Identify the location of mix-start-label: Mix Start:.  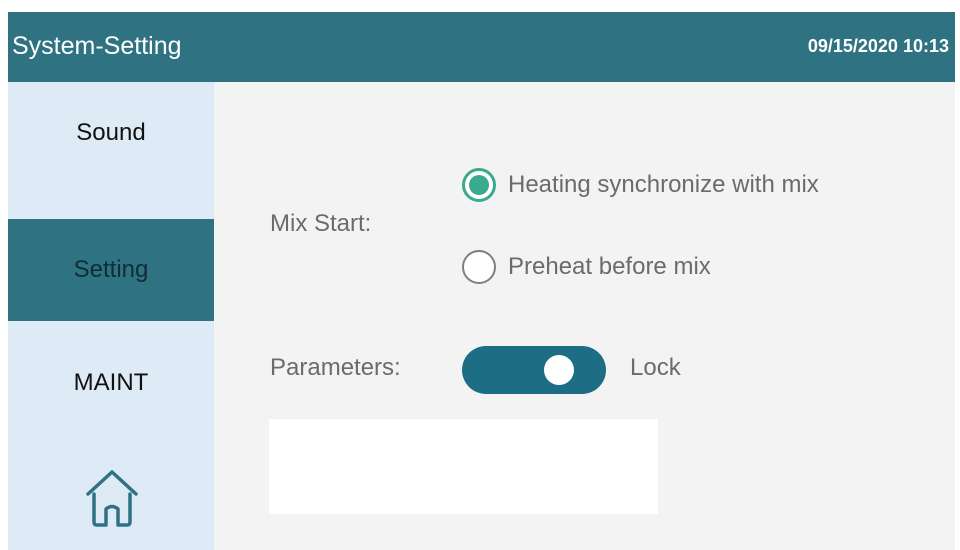
(321, 223).